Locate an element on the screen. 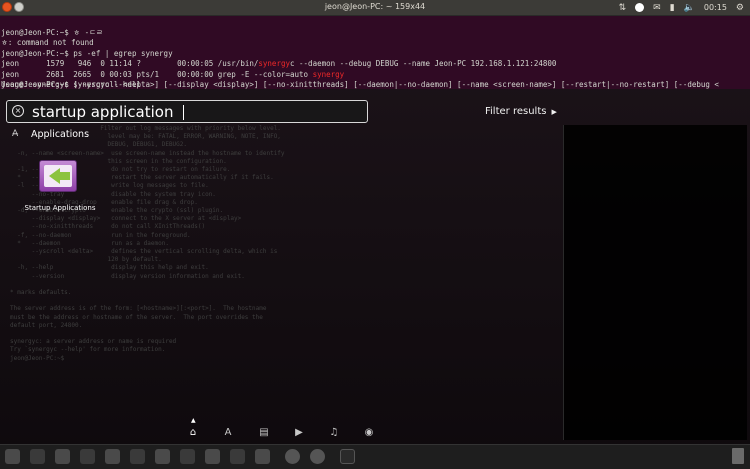 The width and height of the screenshot is (750, 469). category-heading: Applications is located at coordinates (60, 134).